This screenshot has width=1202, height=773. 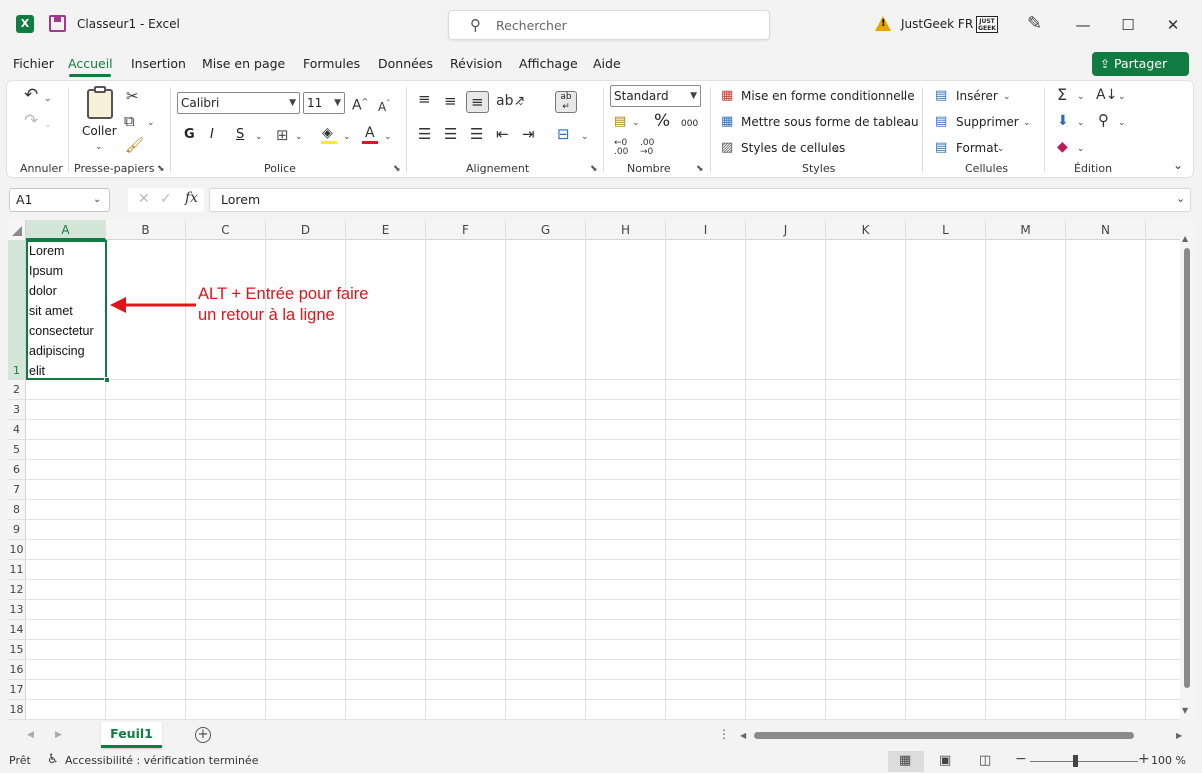 What do you see at coordinates (370, 133) in the screenshot?
I see `font-color-icon: A` at bounding box center [370, 133].